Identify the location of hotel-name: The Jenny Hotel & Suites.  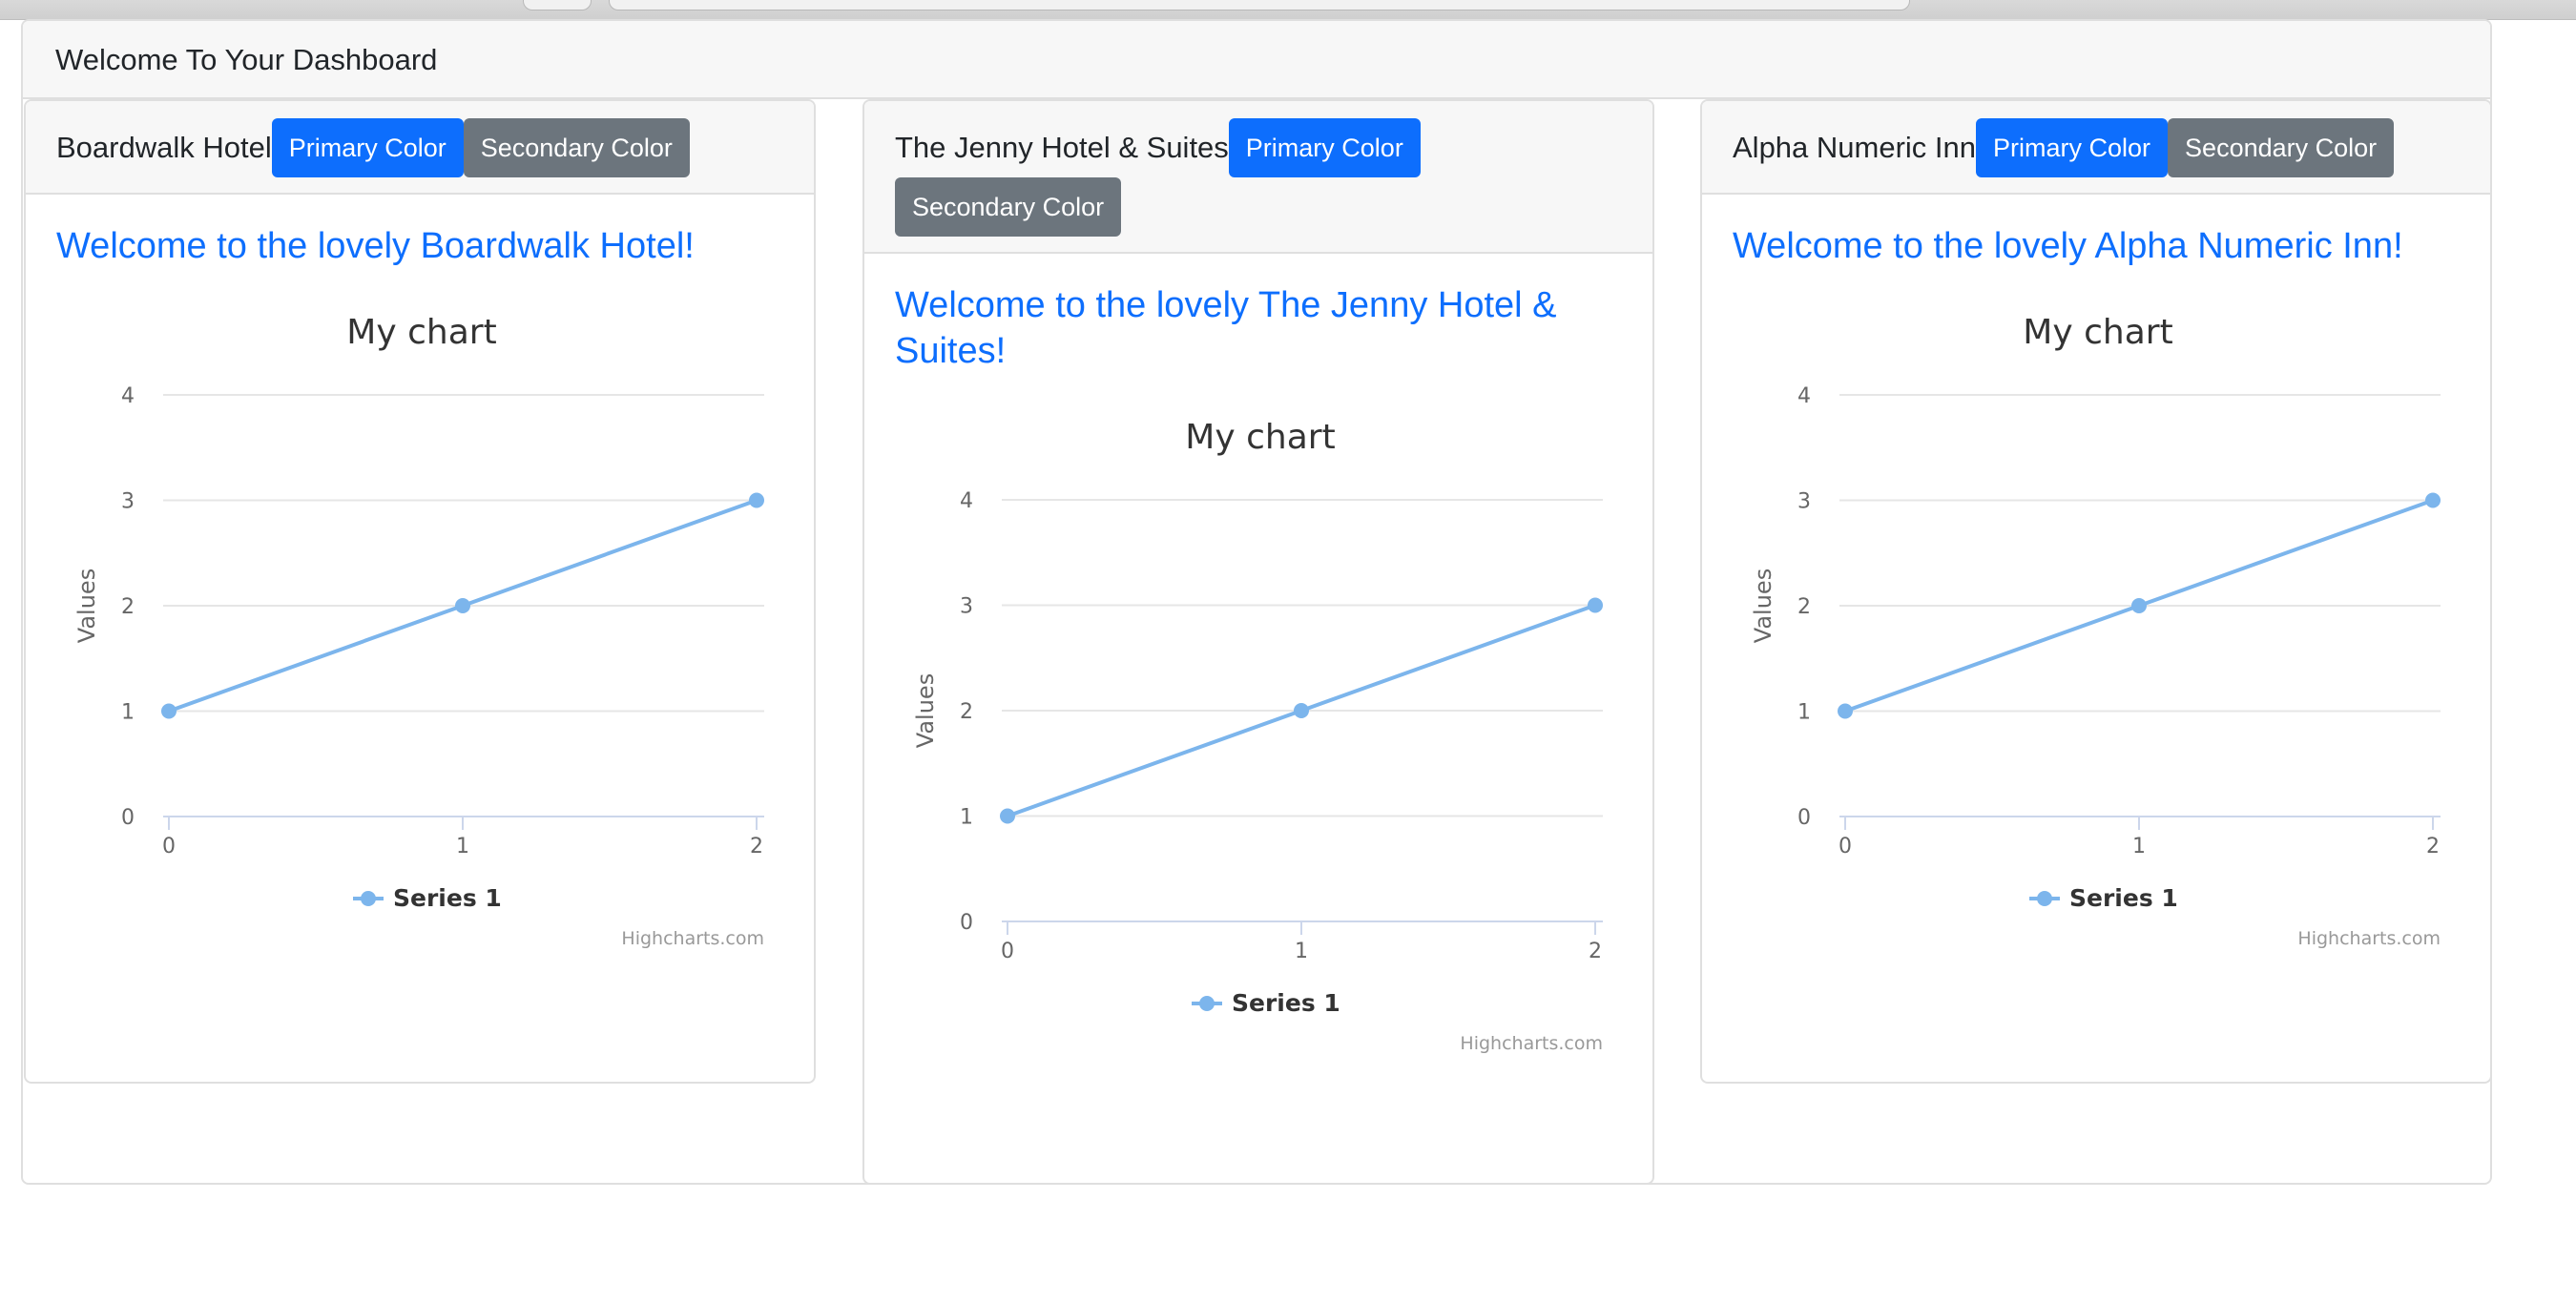
(1062, 147).